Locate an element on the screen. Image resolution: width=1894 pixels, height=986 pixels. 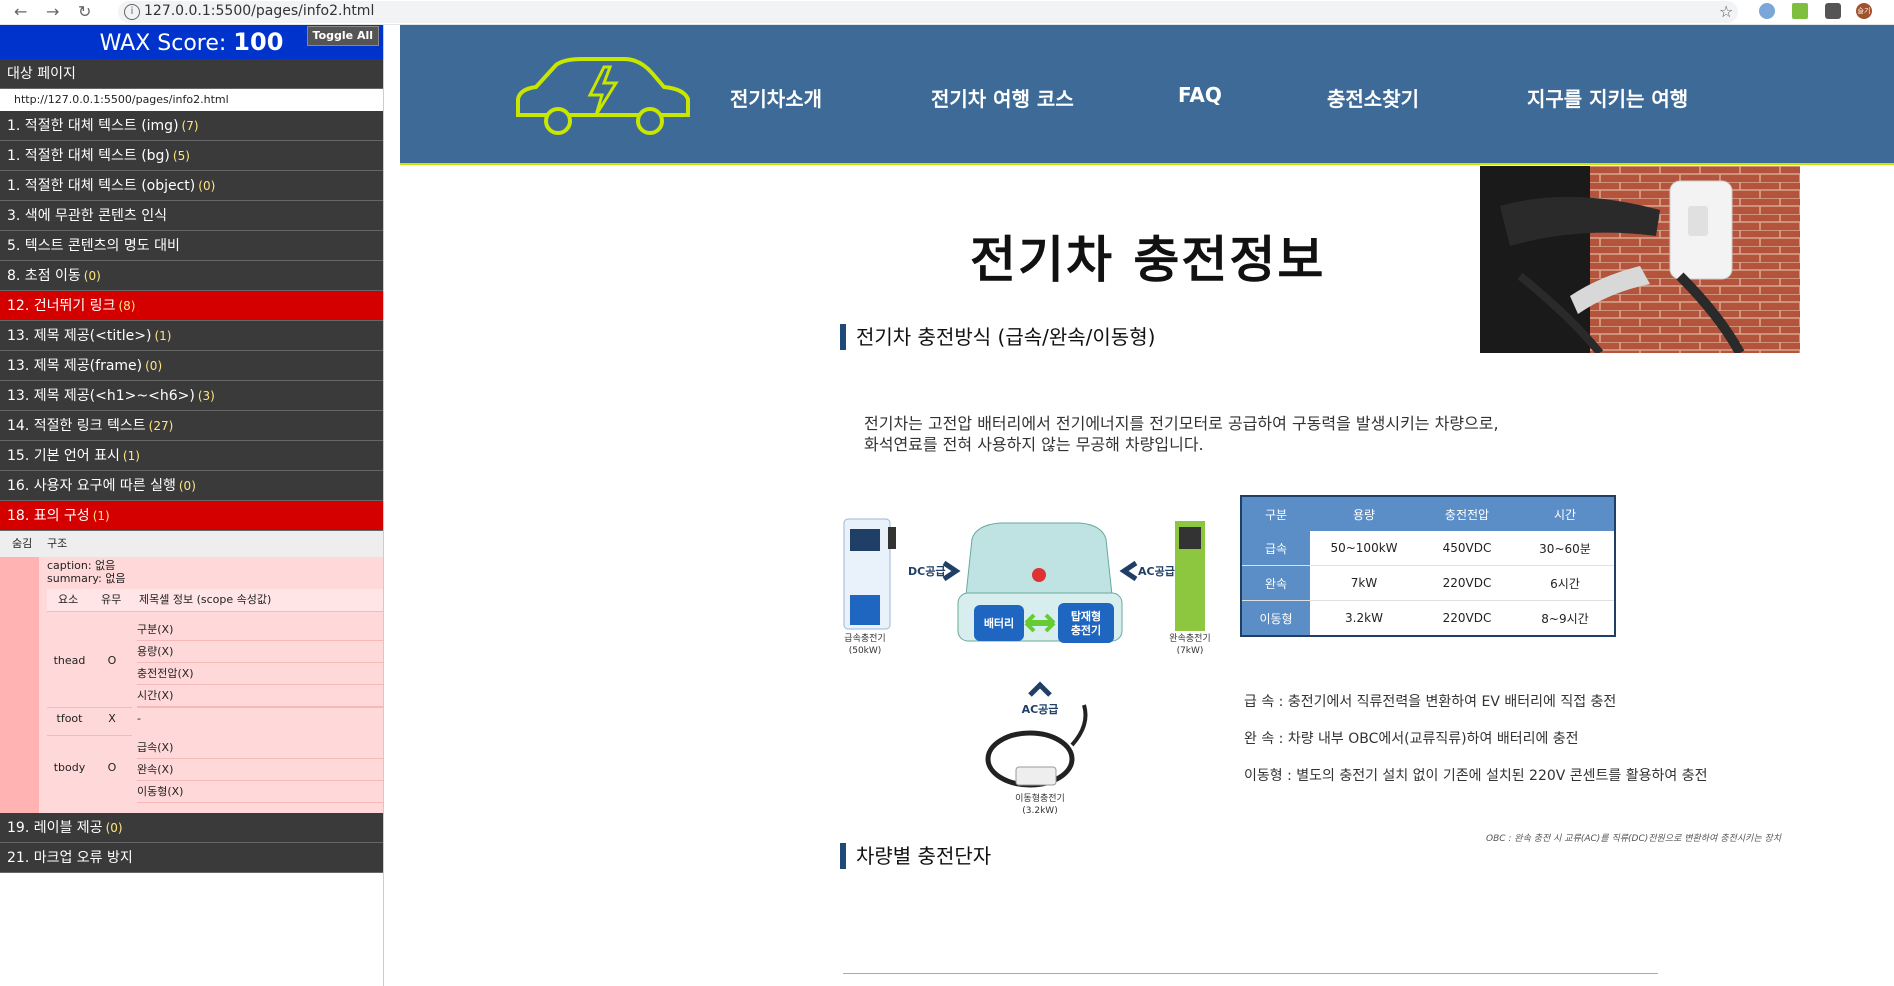
wax-check-item: 1. 적절한 대체 텍스트 (bg) (5) is located at coordinates (191, 156).